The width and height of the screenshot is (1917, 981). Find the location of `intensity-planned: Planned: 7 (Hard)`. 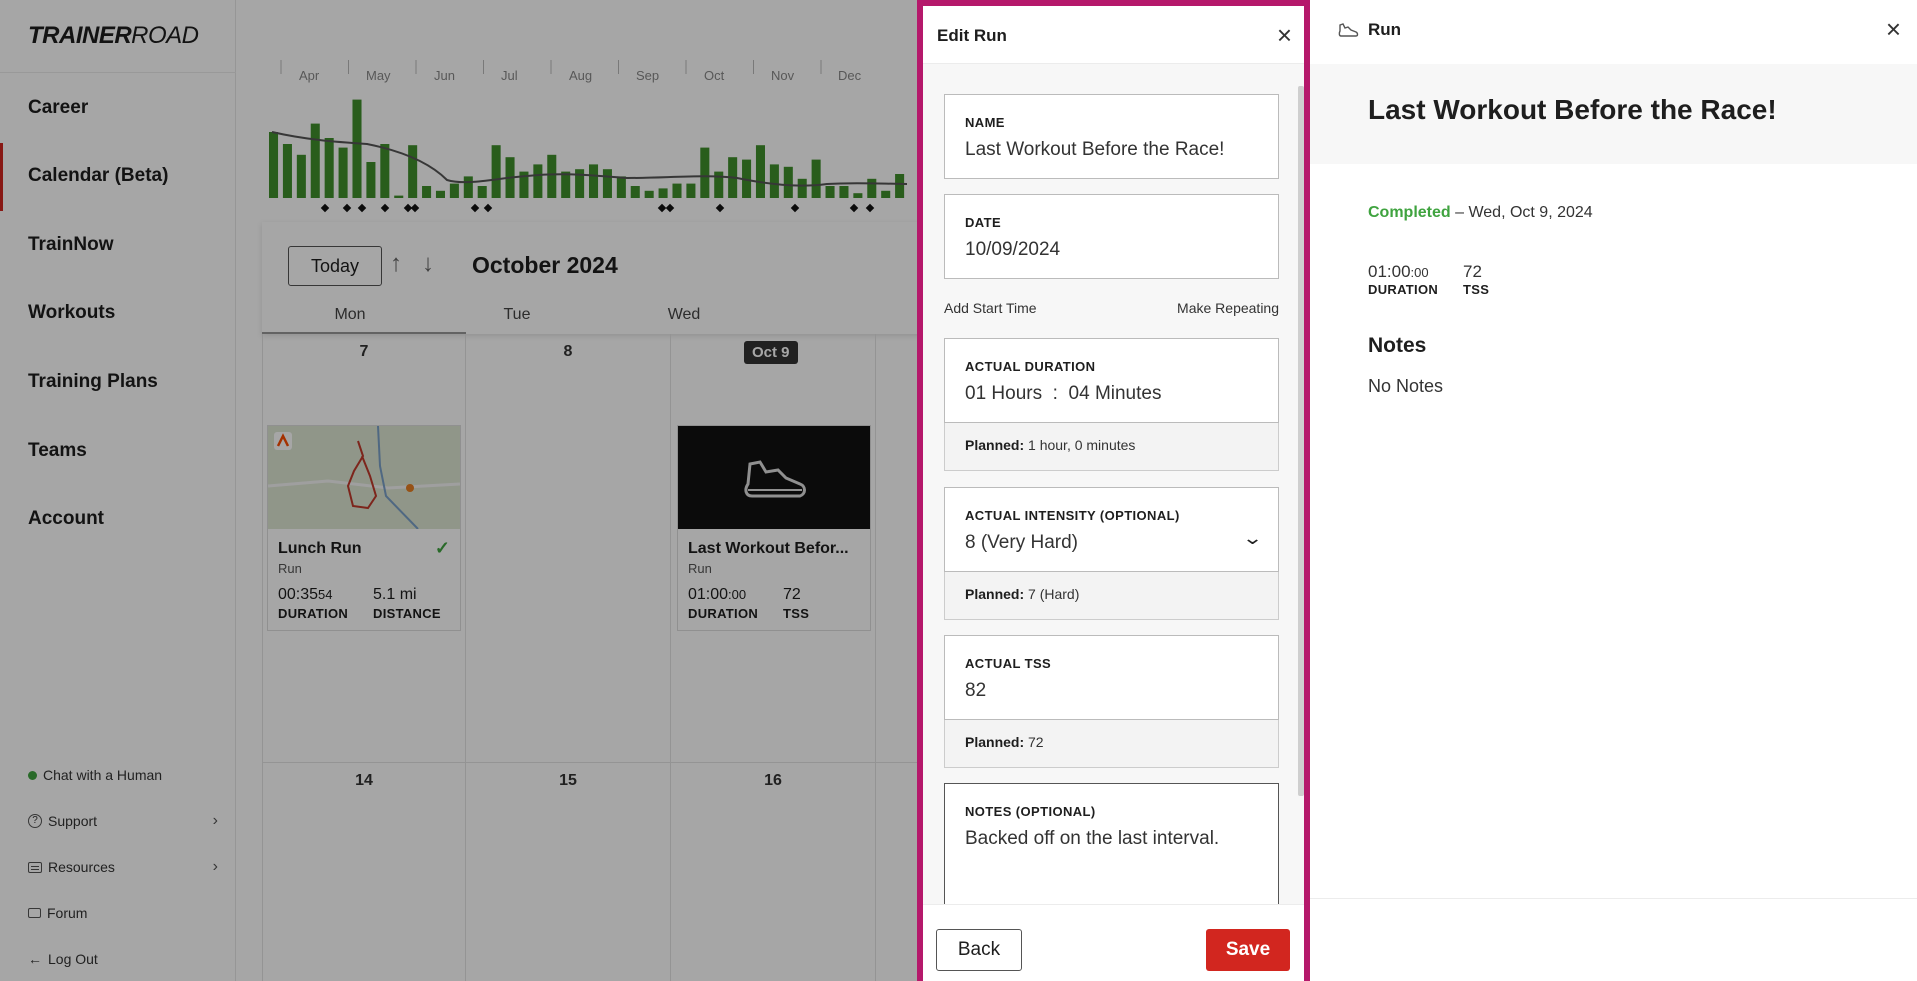

intensity-planned: Planned: 7 (Hard) is located at coordinates (1111, 596).